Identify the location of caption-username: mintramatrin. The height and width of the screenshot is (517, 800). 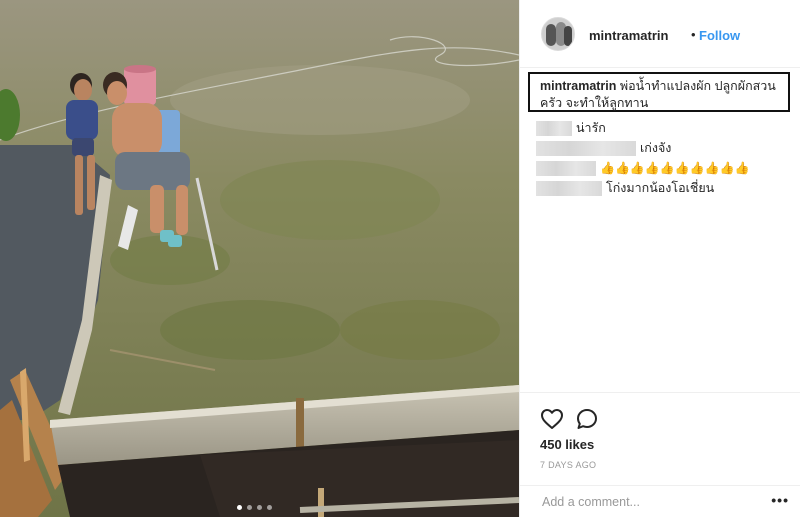
(578, 86).